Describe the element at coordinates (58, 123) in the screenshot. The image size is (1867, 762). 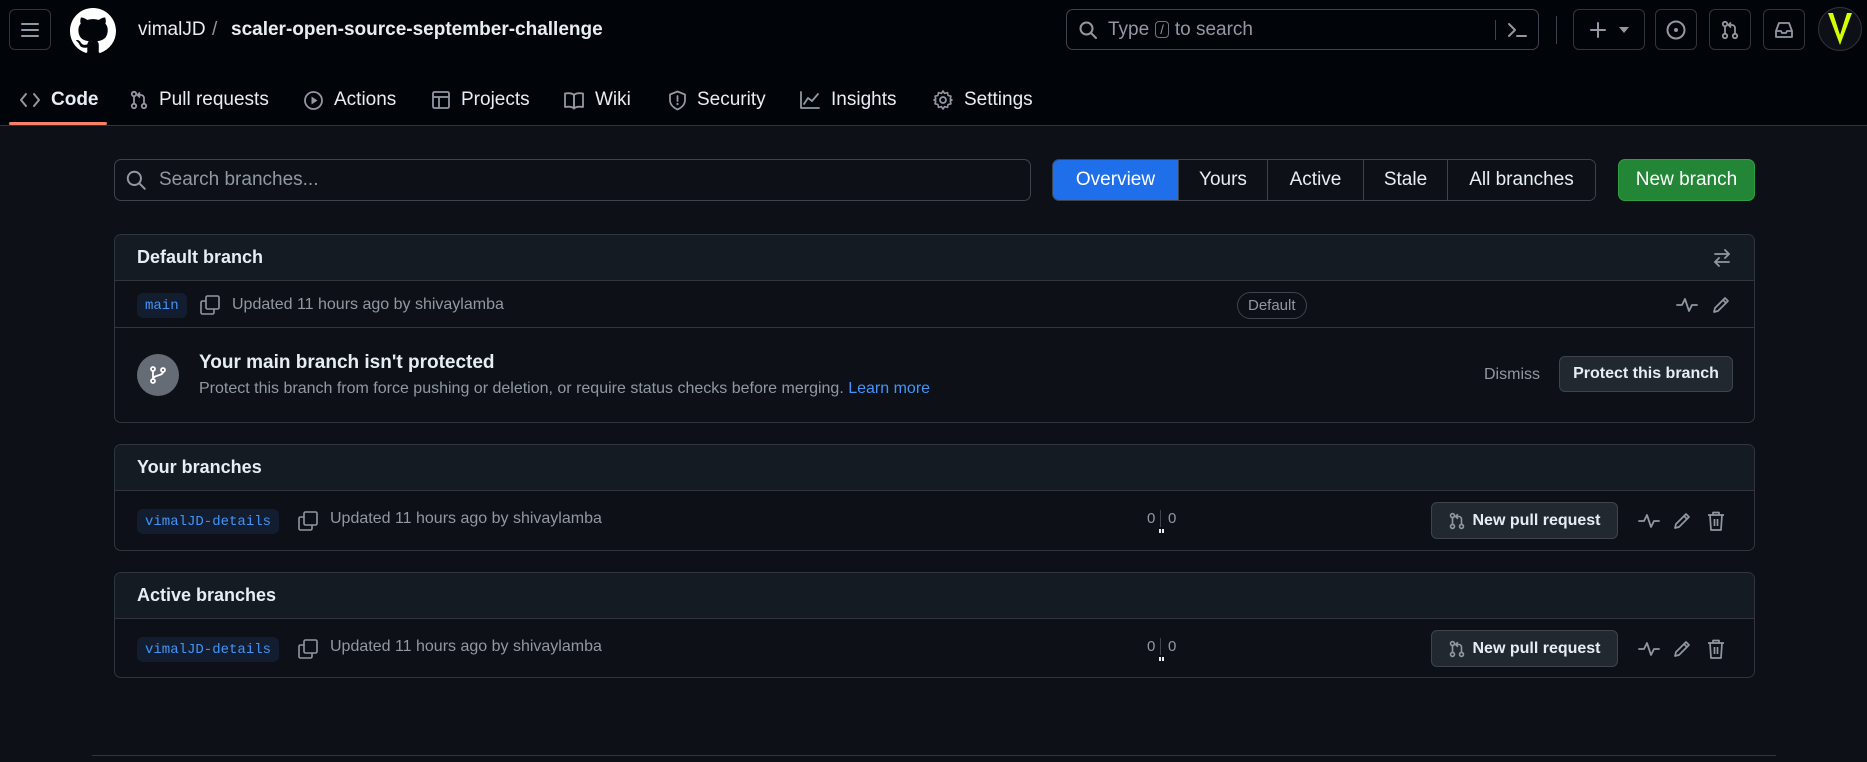
I see `active-tab-indicator` at that location.